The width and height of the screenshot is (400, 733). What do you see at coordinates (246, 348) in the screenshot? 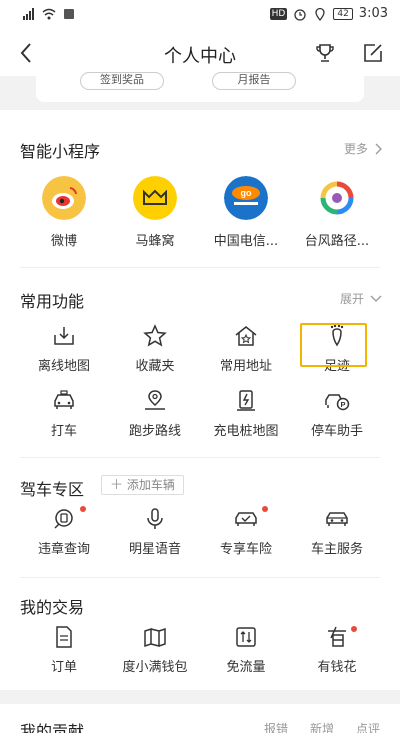
I see `func-frequent-address: 常用地址` at bounding box center [246, 348].